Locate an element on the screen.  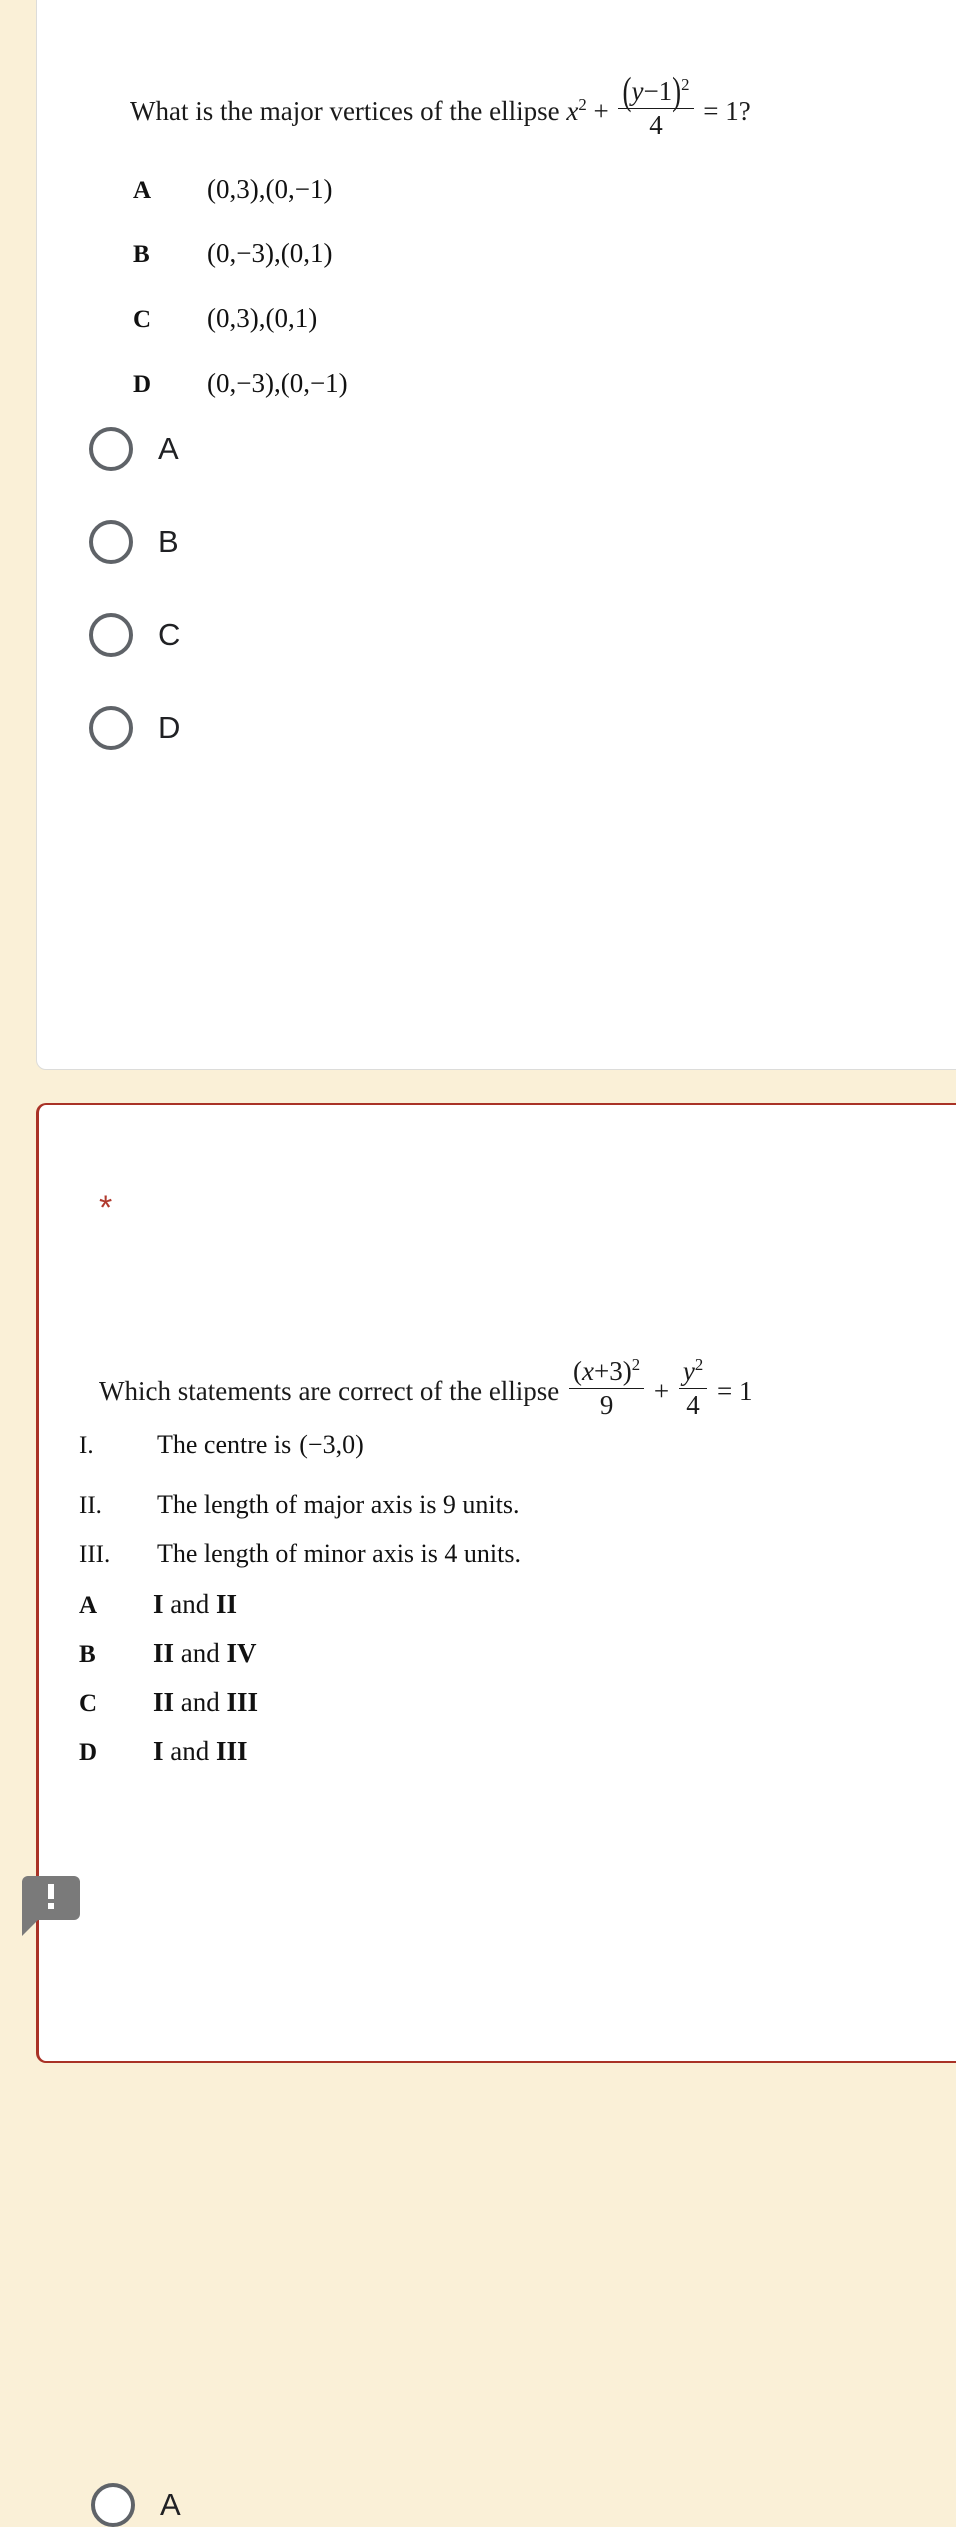
radio-choice-d: D is located at coordinates (134, 728).